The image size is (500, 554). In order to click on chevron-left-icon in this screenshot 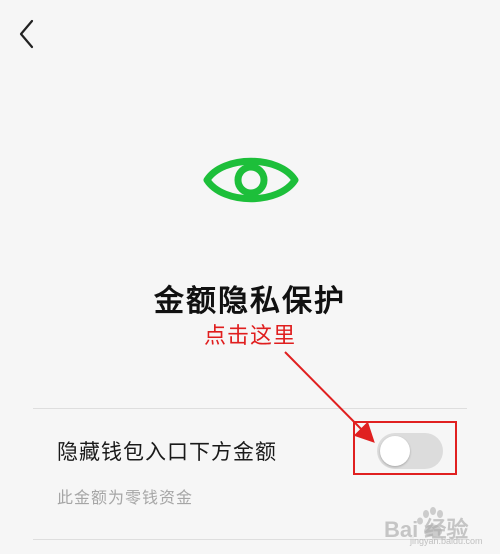, I will do `click(26, 34)`.